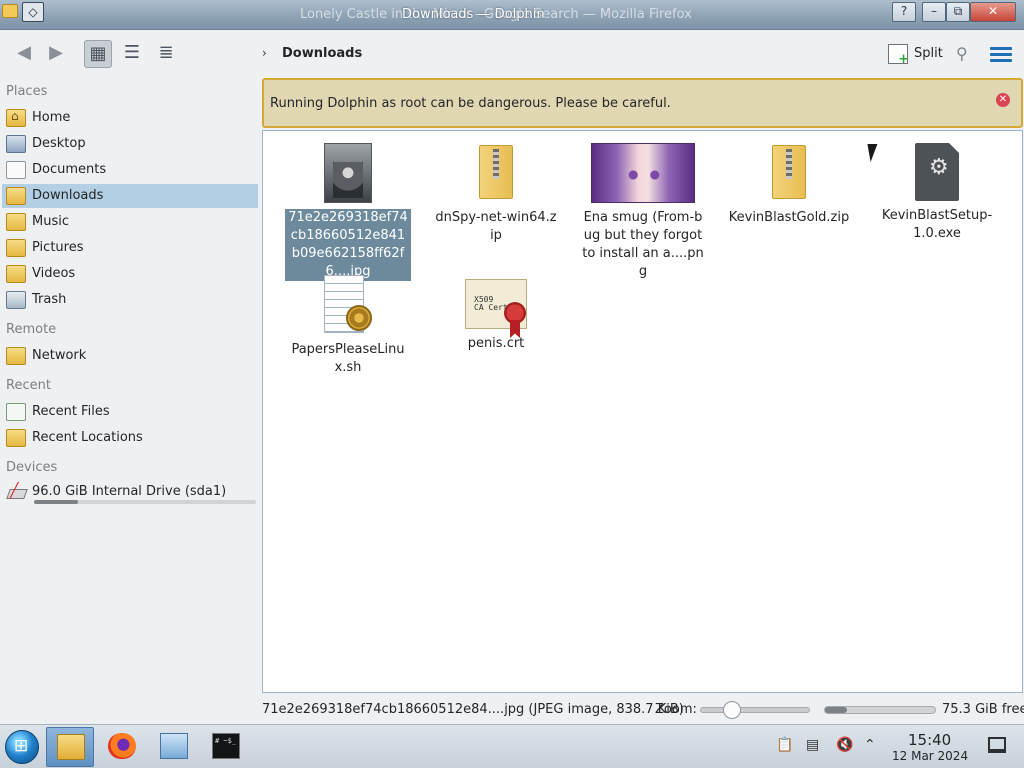 Image resolution: width=1024 pixels, height=768 pixels. I want to click on firefox-icon, so click(122, 746).